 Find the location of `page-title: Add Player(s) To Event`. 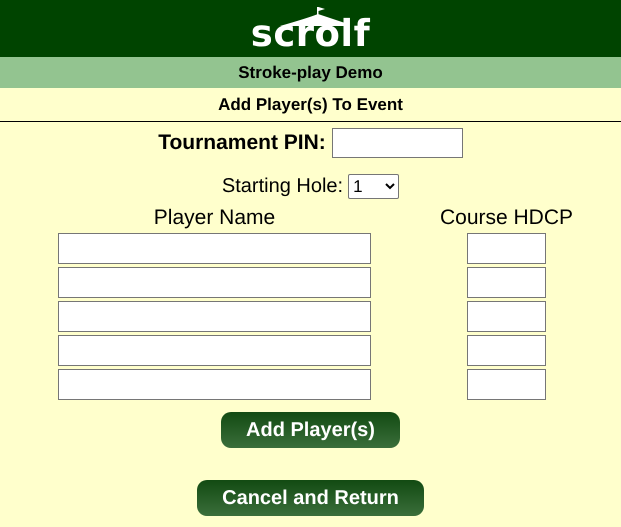

page-title: Add Player(s) To Event is located at coordinates (310, 105).